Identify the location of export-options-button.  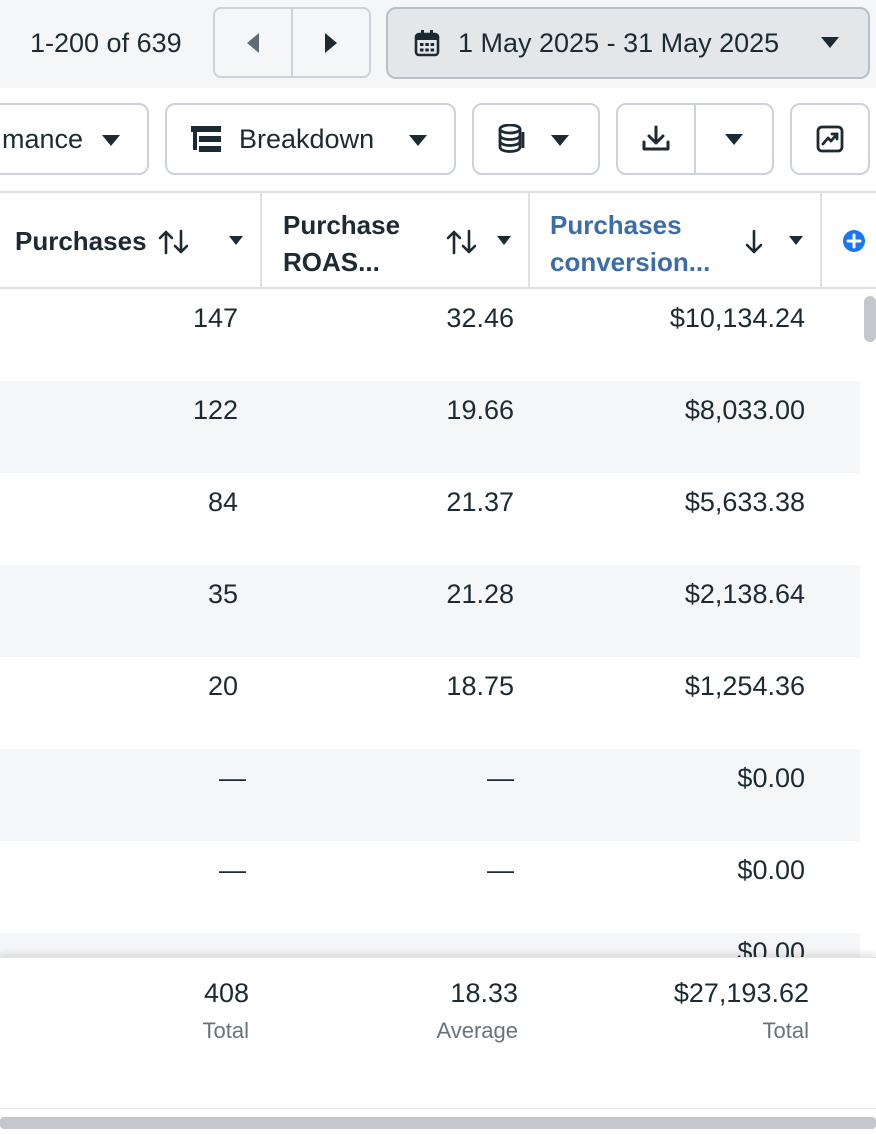
(734, 139).